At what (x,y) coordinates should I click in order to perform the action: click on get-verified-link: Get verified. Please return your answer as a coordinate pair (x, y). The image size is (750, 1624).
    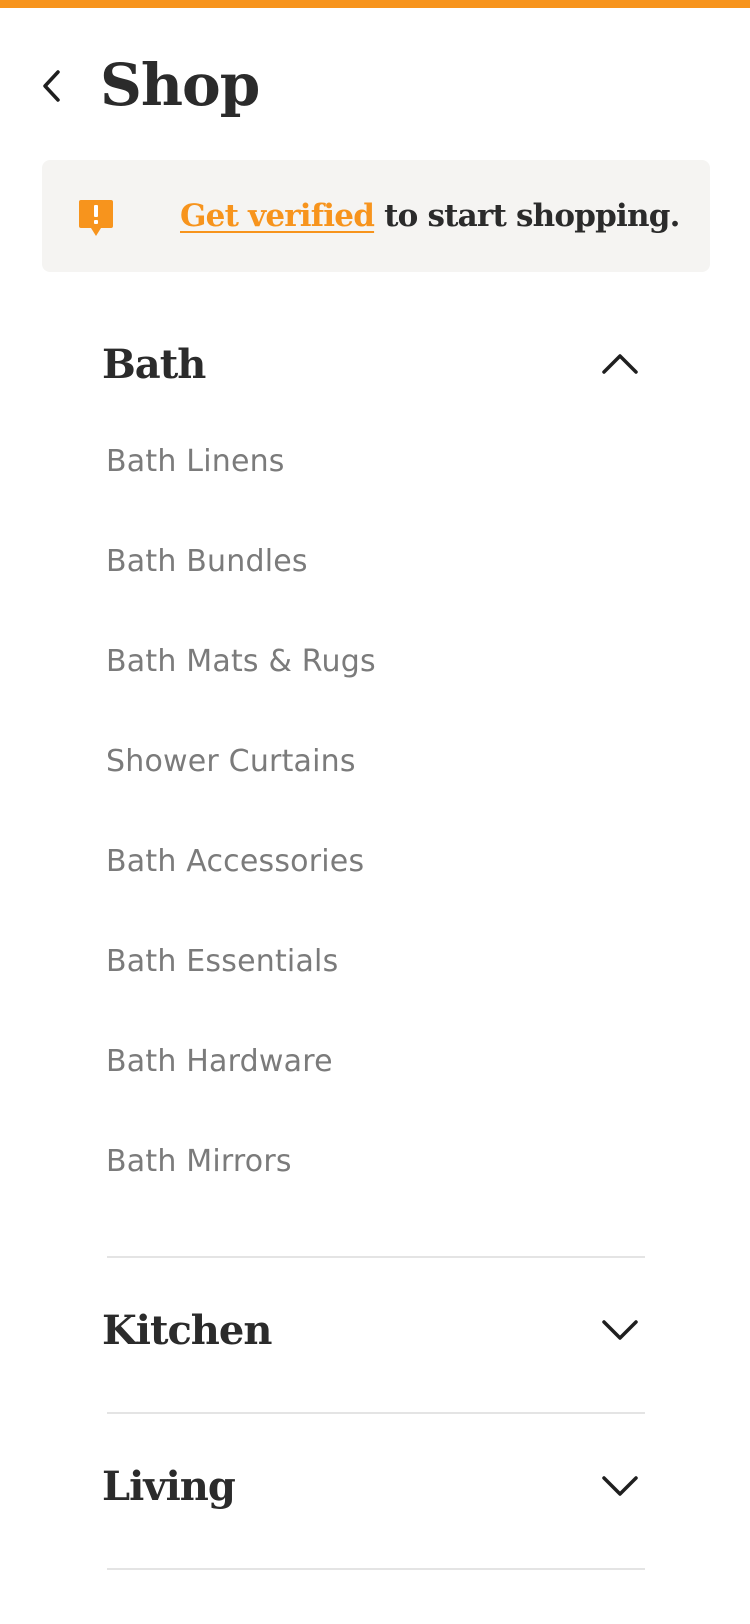
    Looking at the image, I should click on (277, 216).